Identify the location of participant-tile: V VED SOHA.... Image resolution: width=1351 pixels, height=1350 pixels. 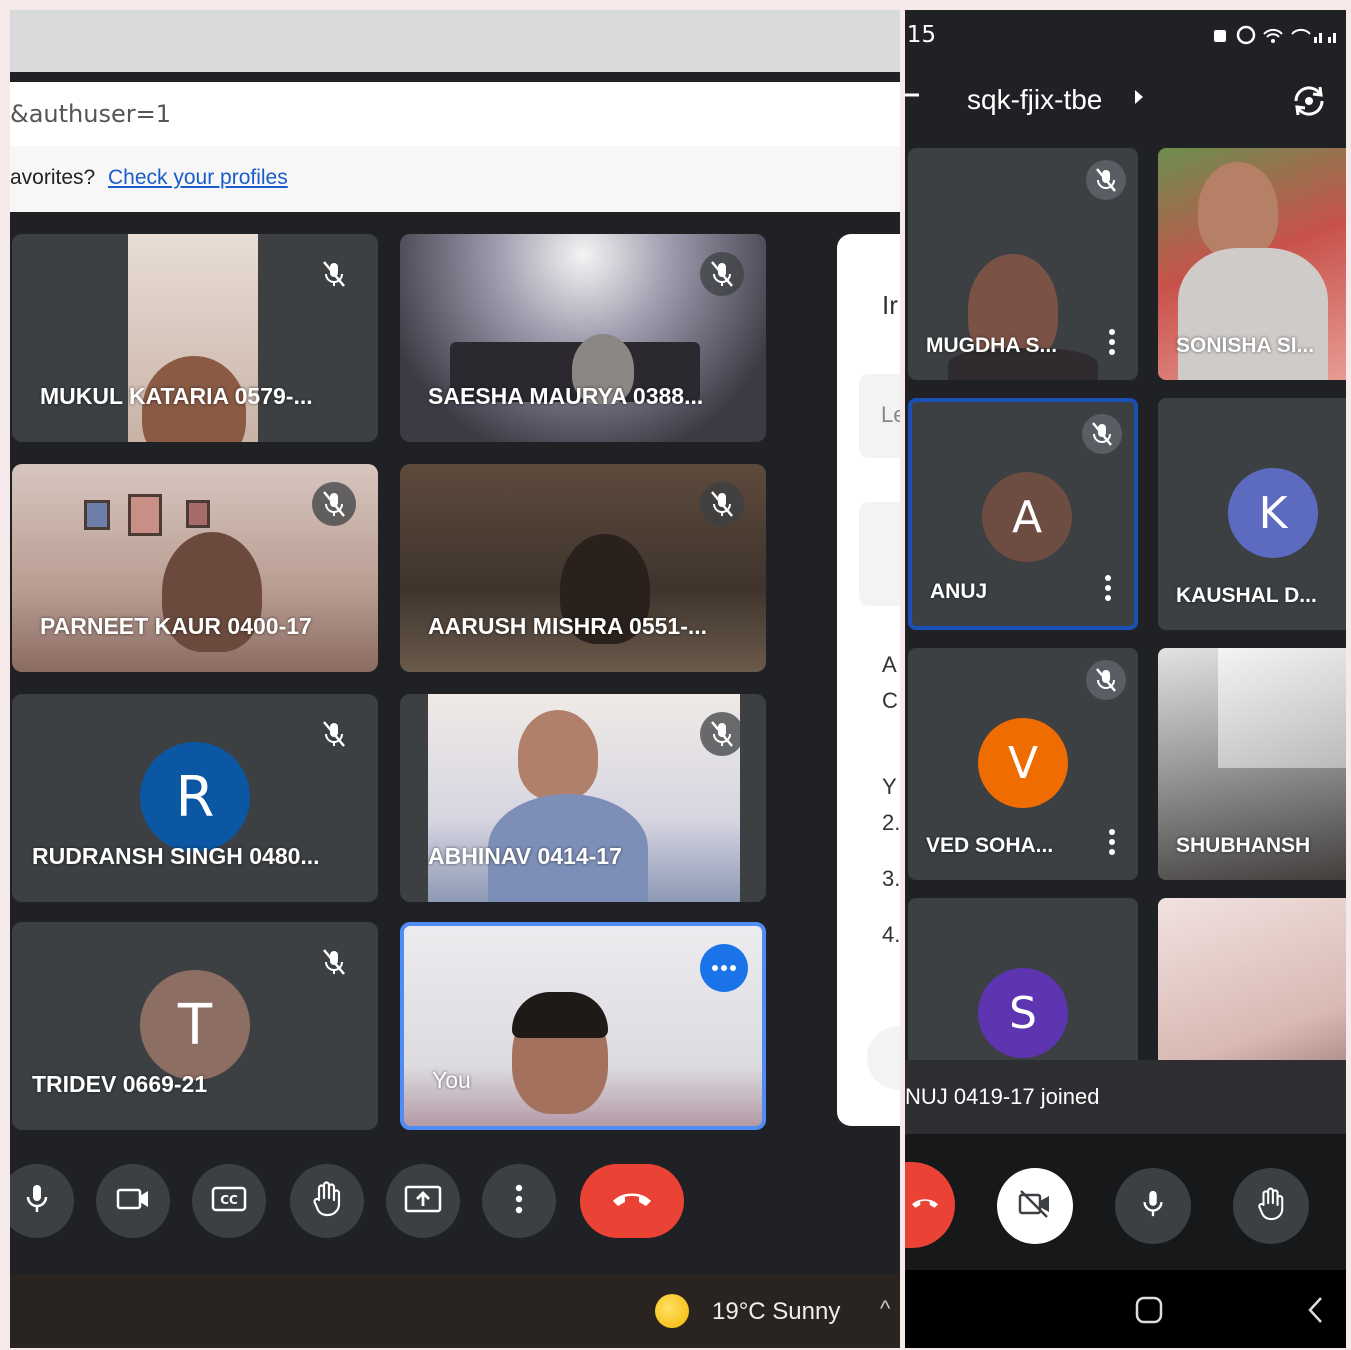
(1023, 764).